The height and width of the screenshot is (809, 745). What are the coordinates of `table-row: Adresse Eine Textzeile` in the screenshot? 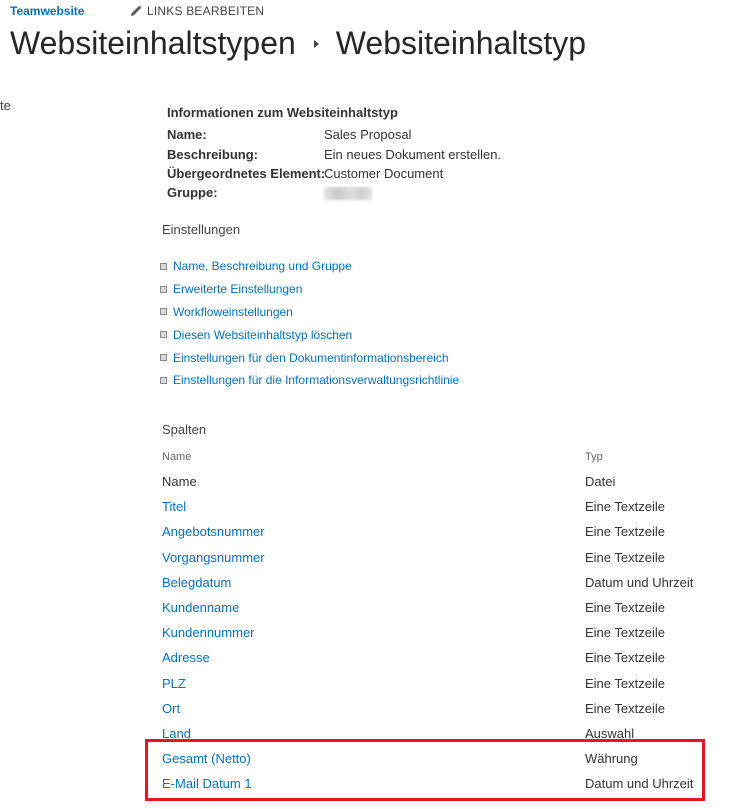 It's located at (442, 657).